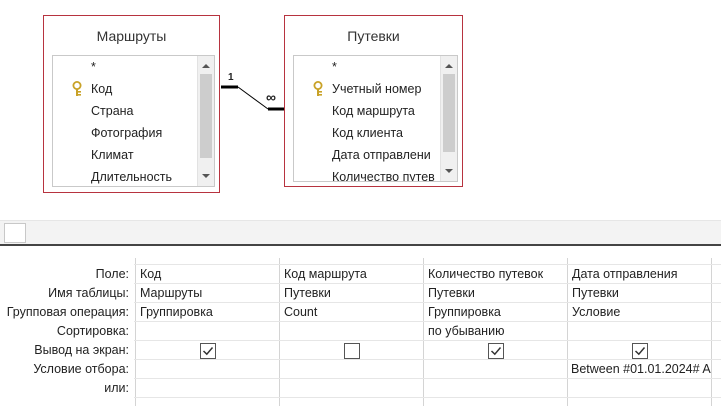  I want to click on chevron-down-icon, so click(449, 171).